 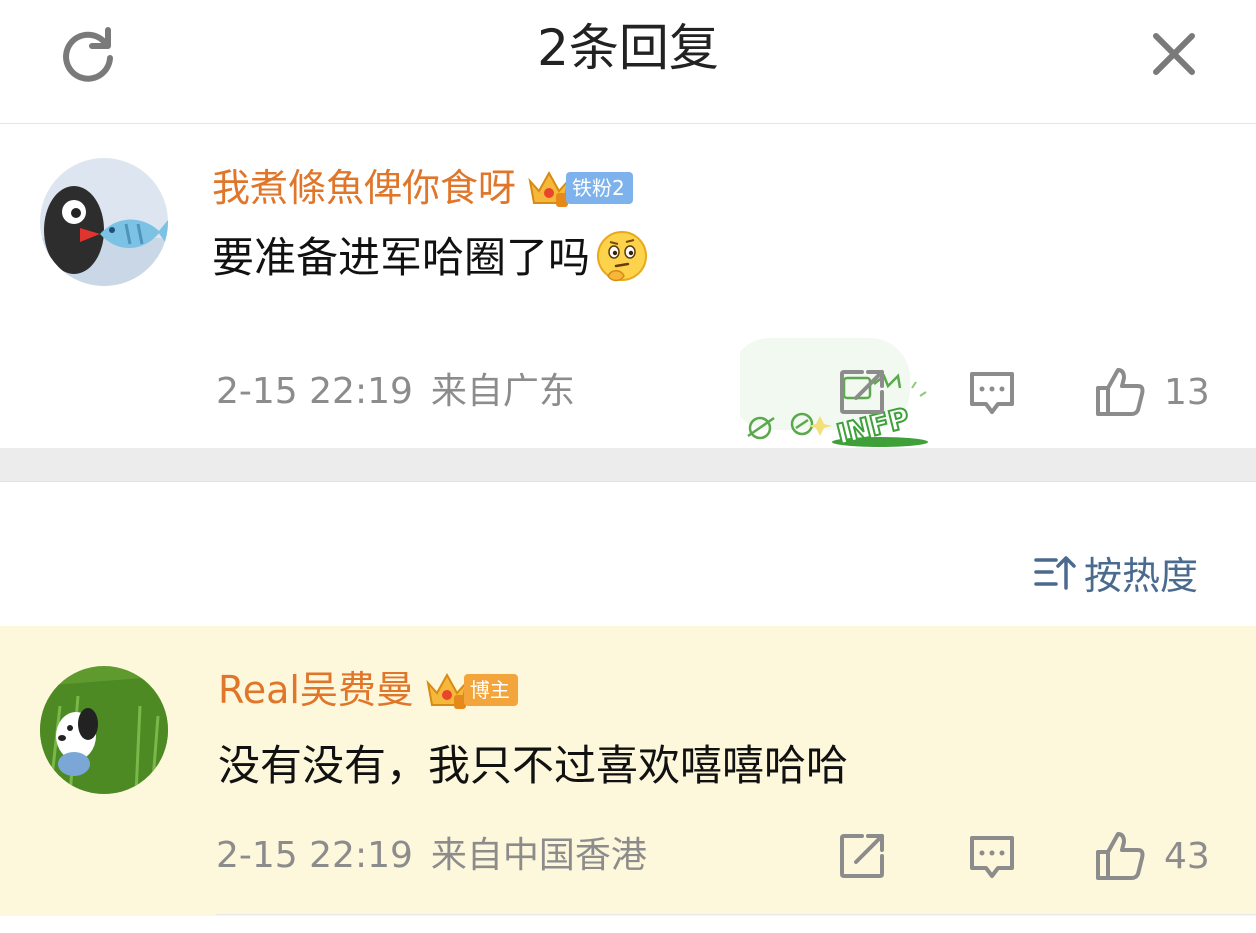 What do you see at coordinates (736, 914) in the screenshot?
I see `divider` at bounding box center [736, 914].